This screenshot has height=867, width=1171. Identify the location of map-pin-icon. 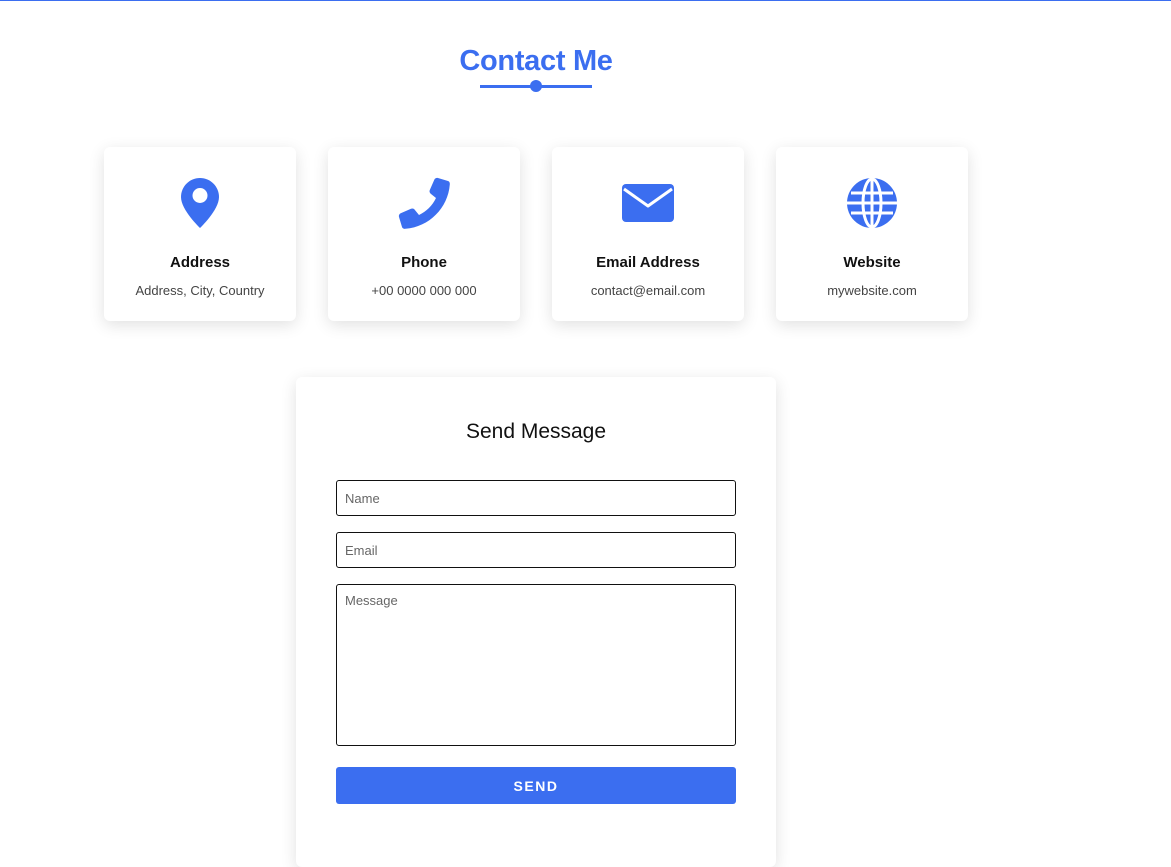
(200, 203).